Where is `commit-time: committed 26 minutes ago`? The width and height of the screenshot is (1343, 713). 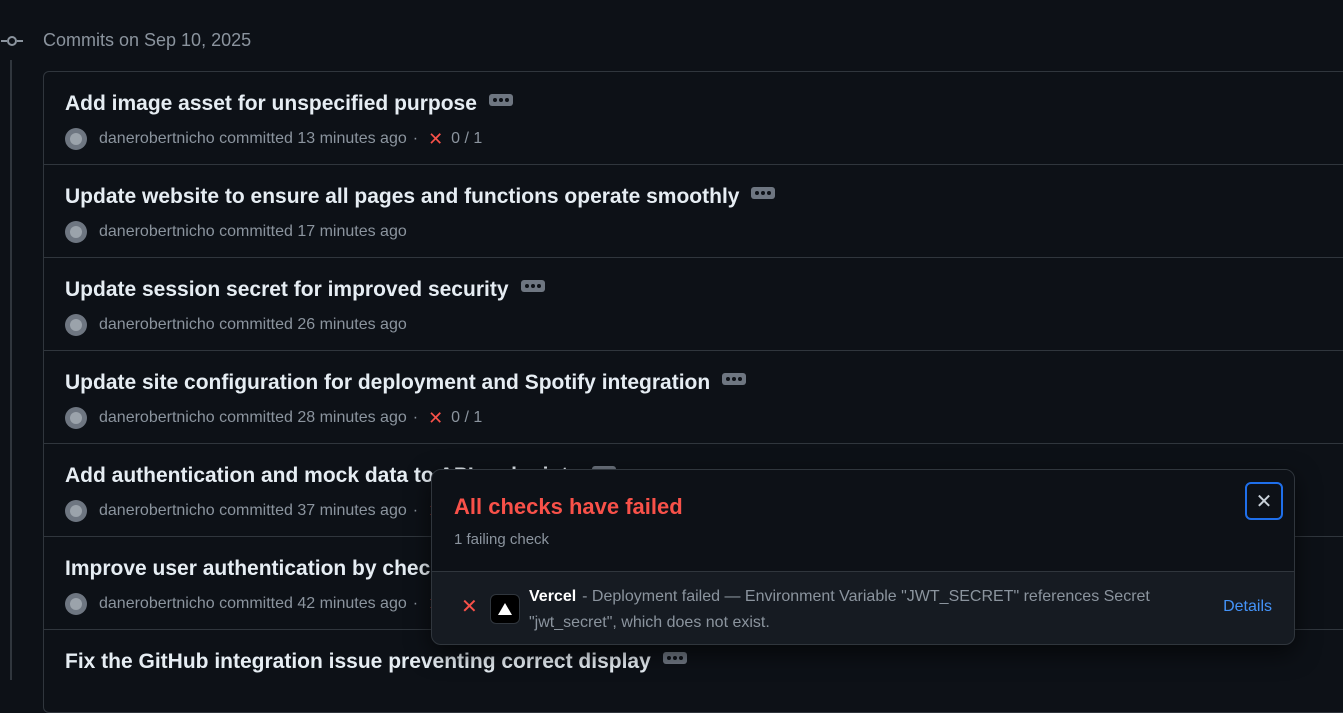
commit-time: committed 26 minutes ago is located at coordinates (313, 324).